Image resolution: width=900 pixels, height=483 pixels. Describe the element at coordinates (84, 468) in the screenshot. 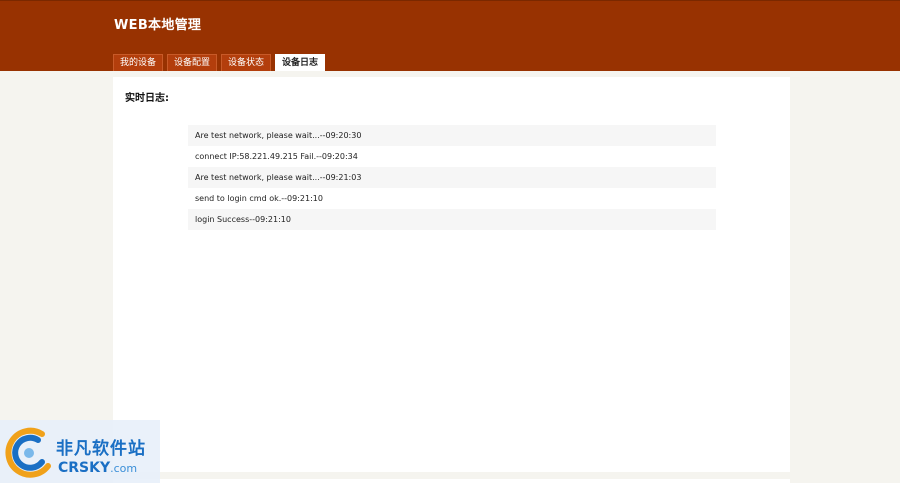

I see `watermark-en-main: CRSKY` at that location.